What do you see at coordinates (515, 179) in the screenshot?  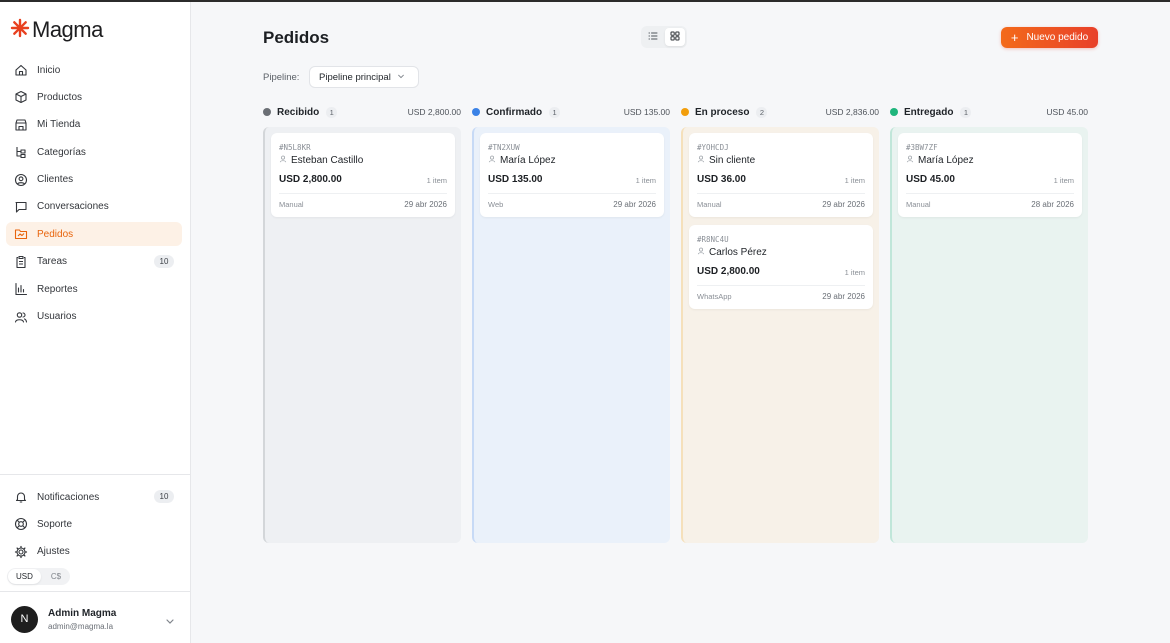 I see `order-amount: USD 135.00` at bounding box center [515, 179].